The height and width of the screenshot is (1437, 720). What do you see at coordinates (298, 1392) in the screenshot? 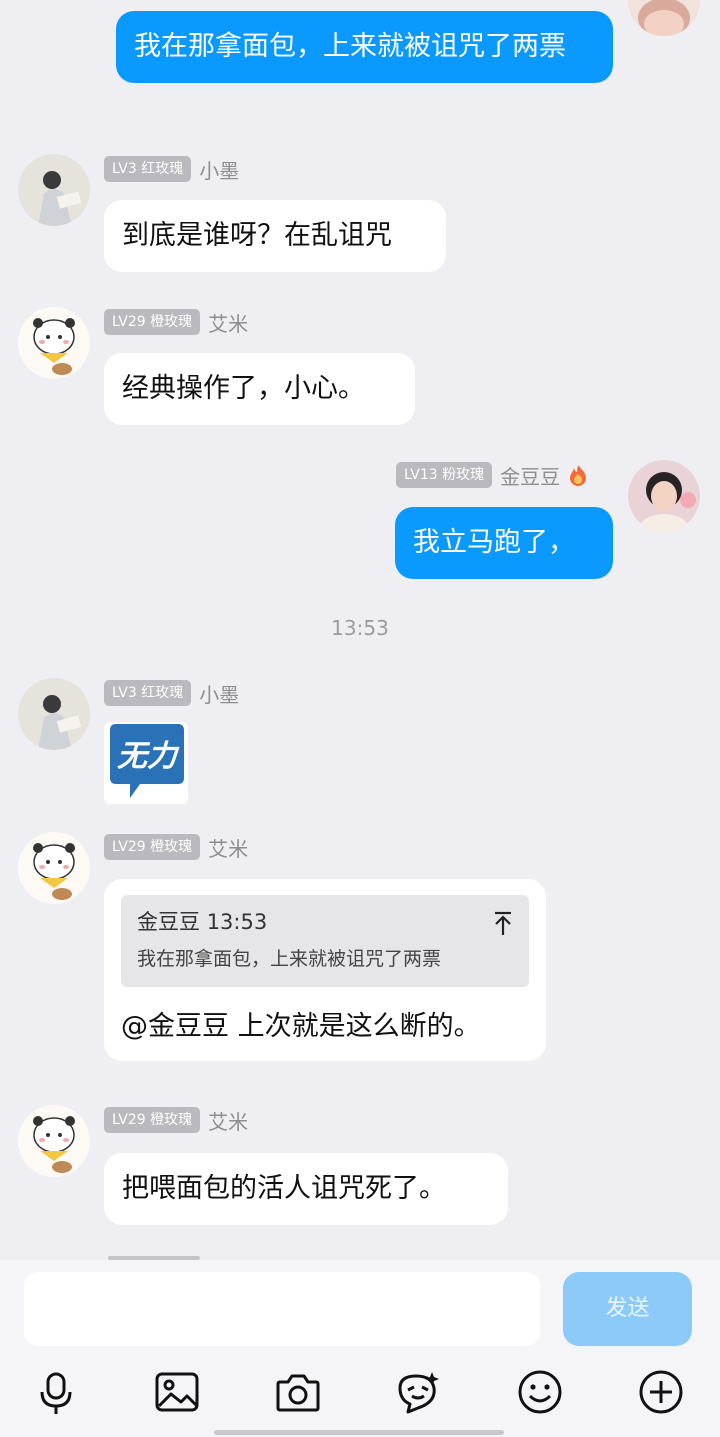
I see `camera-icon` at bounding box center [298, 1392].